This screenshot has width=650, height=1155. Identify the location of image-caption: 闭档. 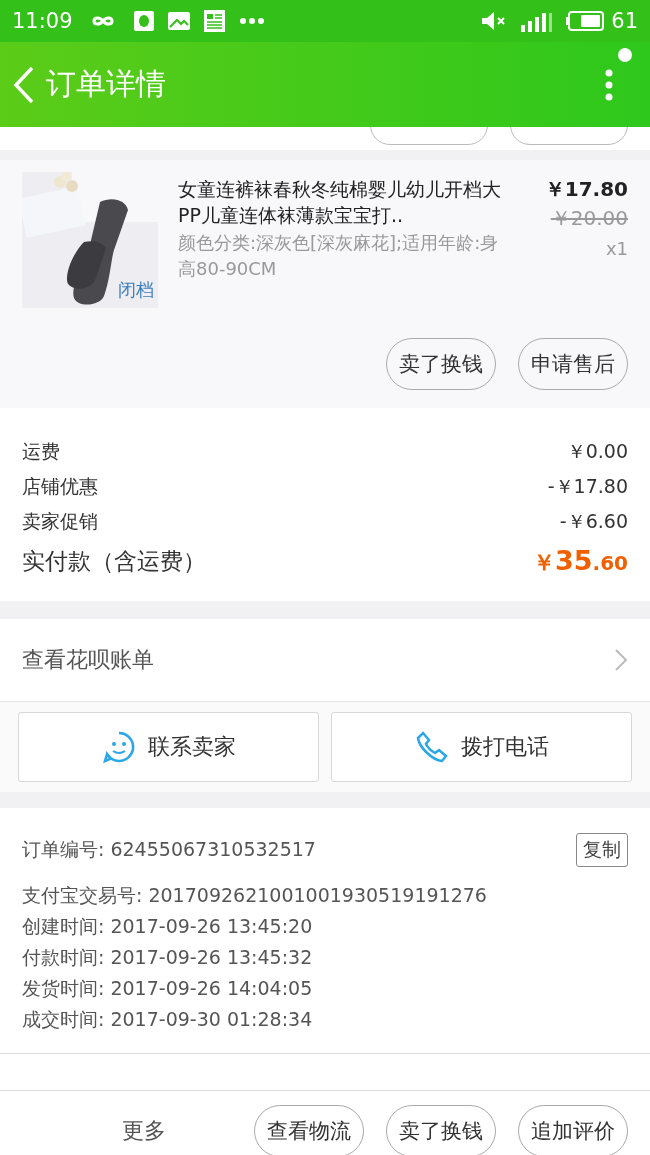
(136, 290).